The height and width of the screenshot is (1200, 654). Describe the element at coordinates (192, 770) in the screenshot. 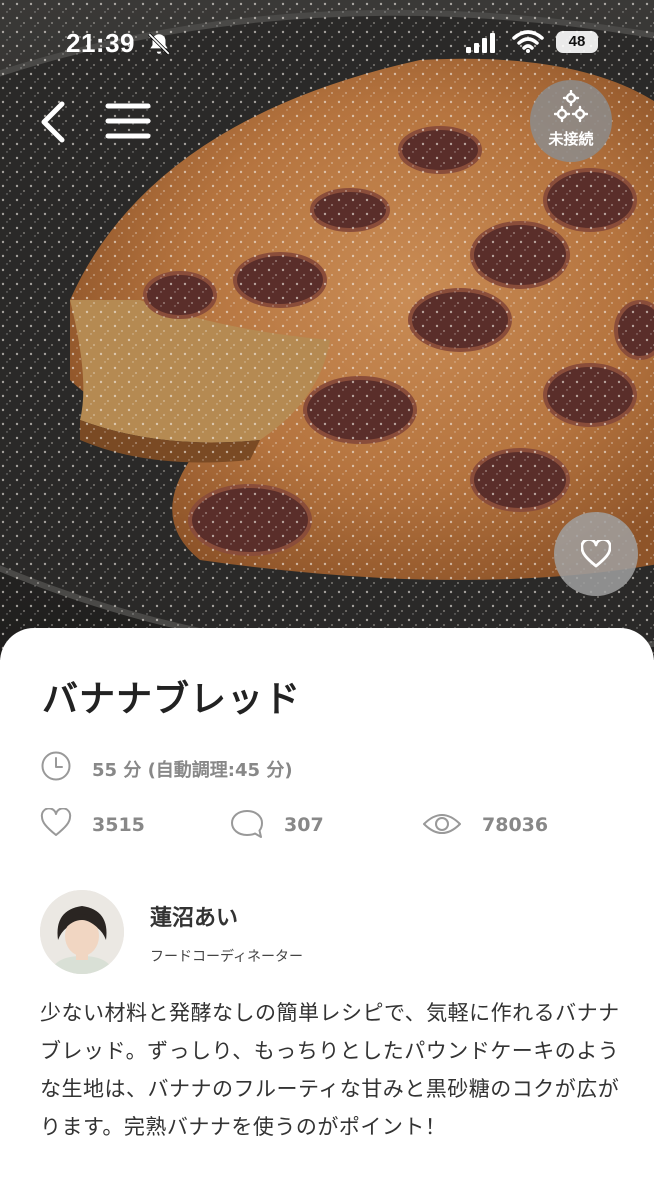

I see `cook-time: 55 分 (自動調理:45 分)` at that location.